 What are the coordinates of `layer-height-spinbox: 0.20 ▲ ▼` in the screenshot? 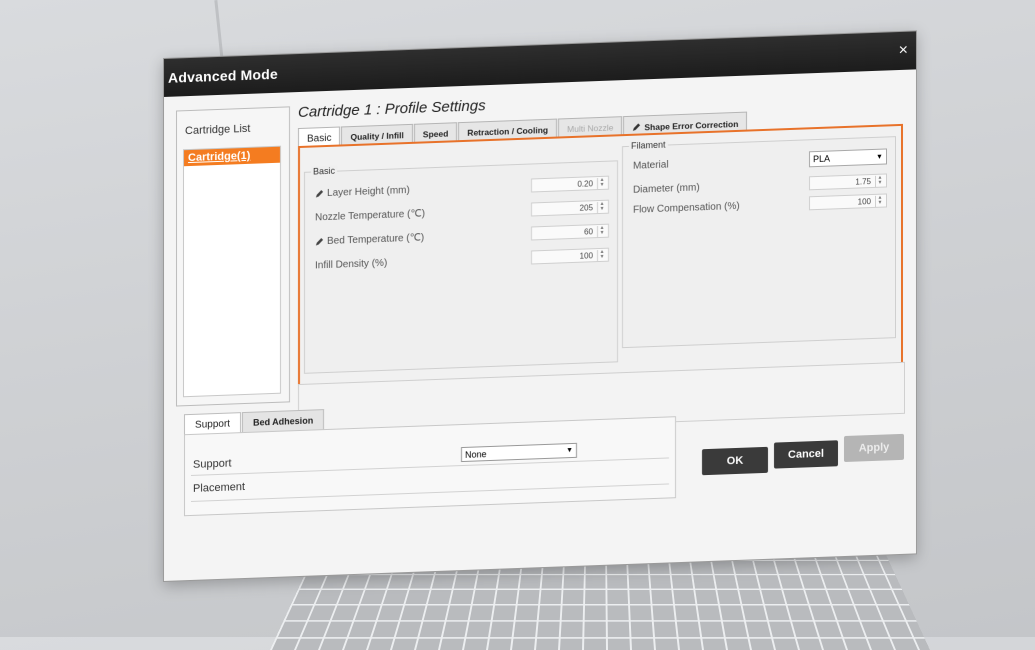 It's located at (570, 184).